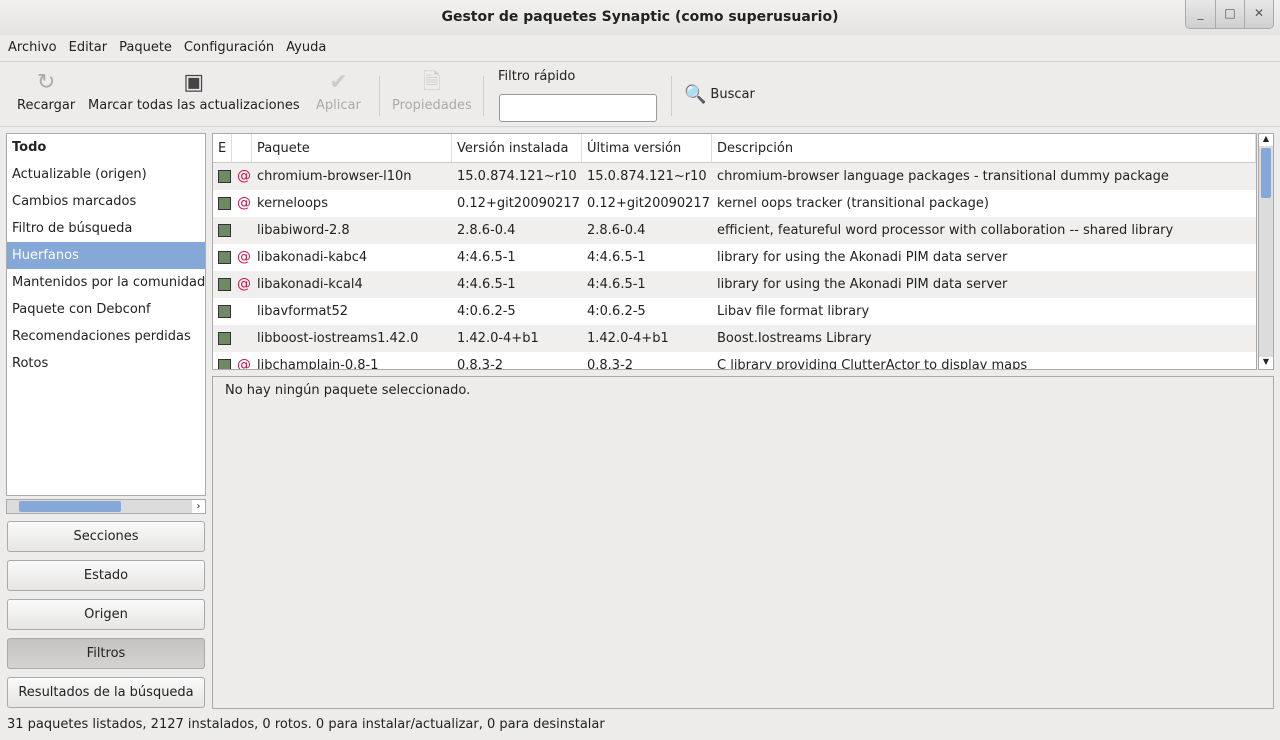 The height and width of the screenshot is (740, 1280). What do you see at coordinates (106, 228) in the screenshot?
I see `filter-item: Filtro de búsqueda` at bounding box center [106, 228].